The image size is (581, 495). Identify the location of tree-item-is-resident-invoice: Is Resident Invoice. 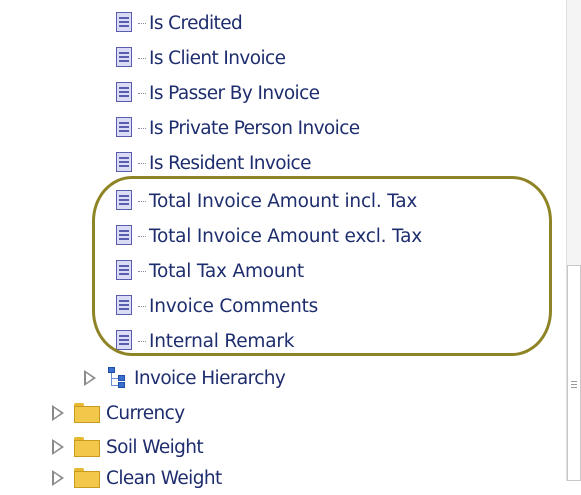
(213, 163).